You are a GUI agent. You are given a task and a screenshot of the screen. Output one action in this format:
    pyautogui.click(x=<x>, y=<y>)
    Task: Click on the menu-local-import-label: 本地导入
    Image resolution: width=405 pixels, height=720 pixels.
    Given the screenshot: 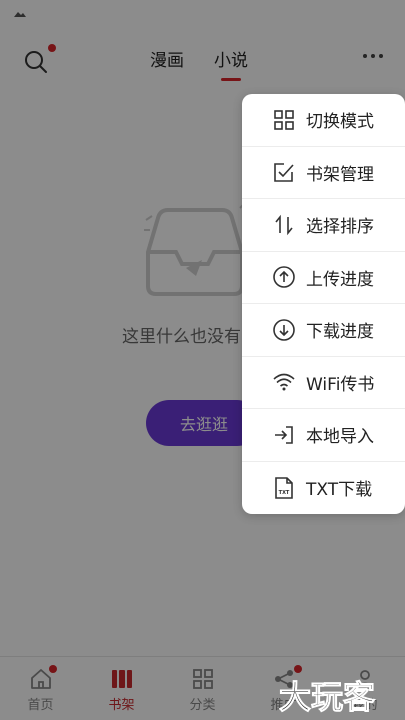 What is the action you would take?
    pyautogui.click(x=340, y=437)
    